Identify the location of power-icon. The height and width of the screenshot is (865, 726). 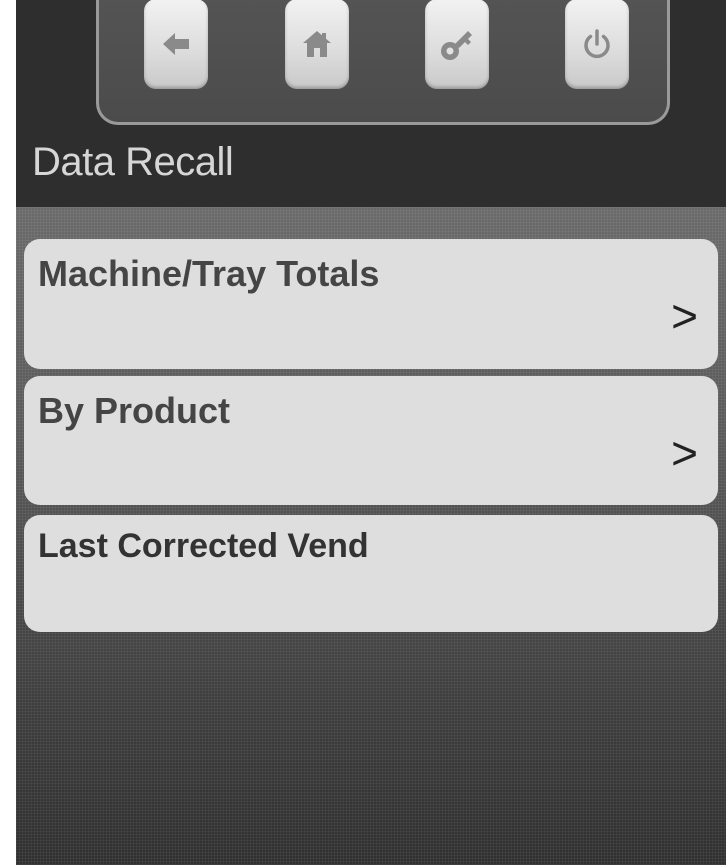
(597, 44).